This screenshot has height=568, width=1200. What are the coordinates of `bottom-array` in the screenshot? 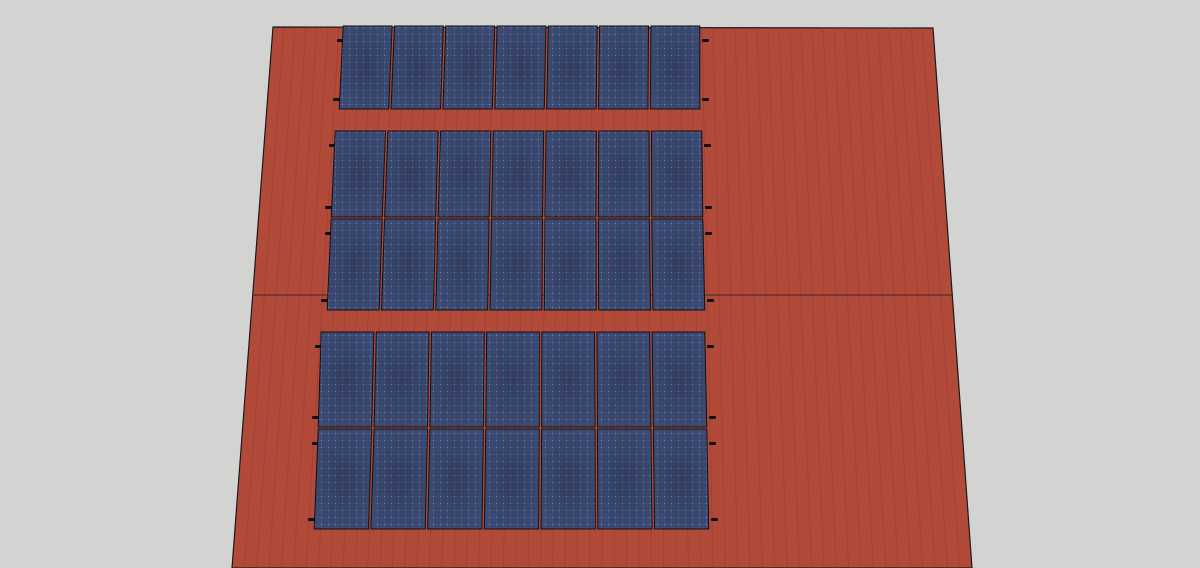 It's located at (513, 430).